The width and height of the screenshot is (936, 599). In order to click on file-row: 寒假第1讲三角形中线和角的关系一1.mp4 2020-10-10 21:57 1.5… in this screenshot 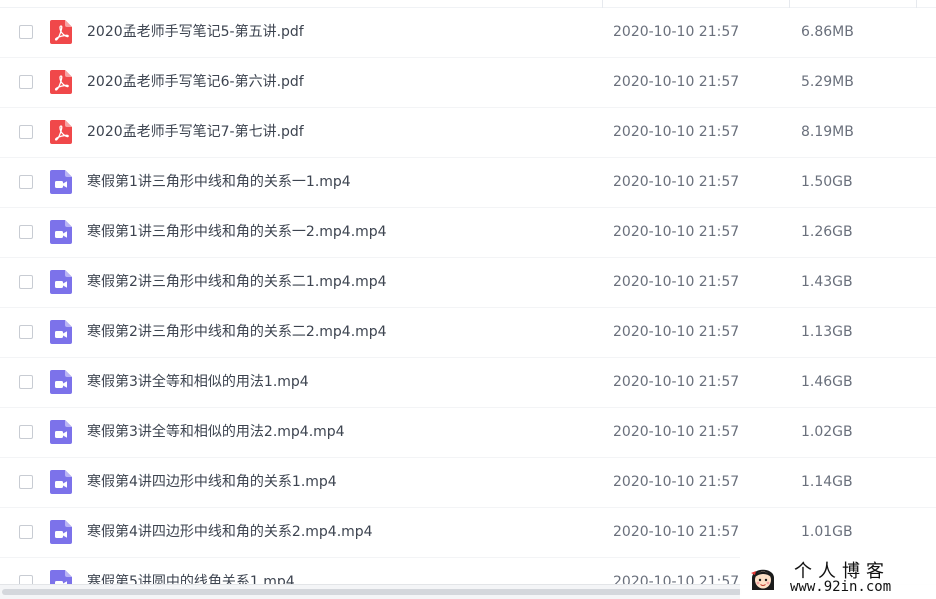, I will do `click(468, 183)`.